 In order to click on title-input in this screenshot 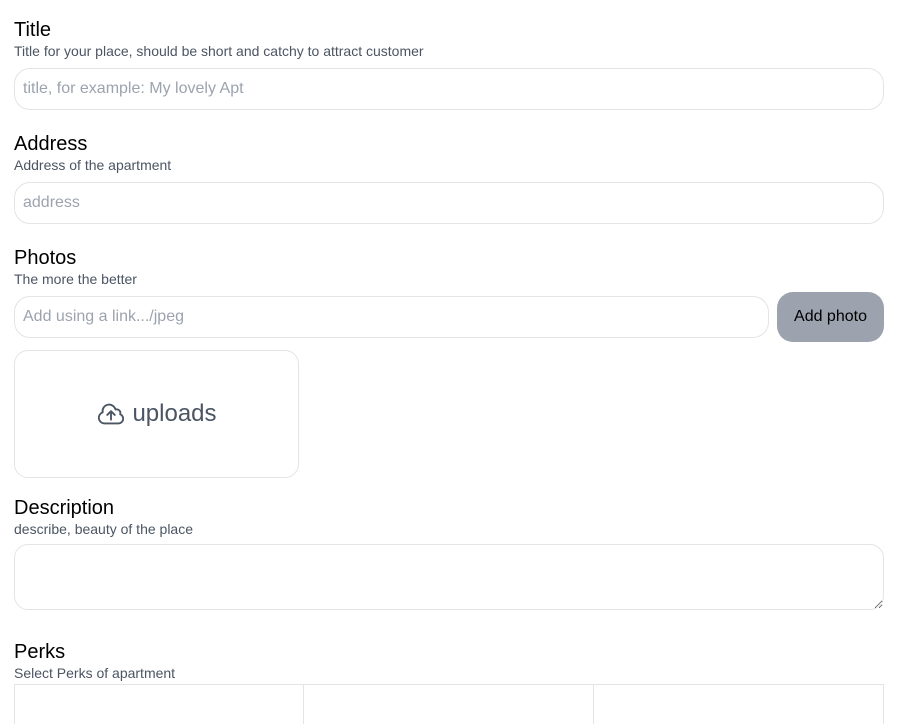, I will do `click(449, 89)`.